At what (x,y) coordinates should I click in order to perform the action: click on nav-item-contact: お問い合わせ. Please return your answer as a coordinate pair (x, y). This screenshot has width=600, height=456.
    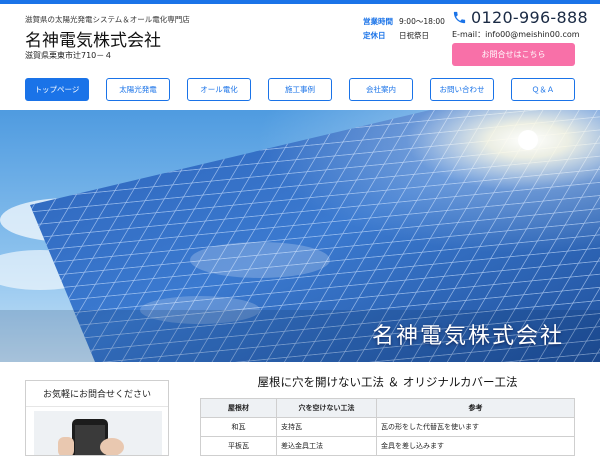
    Looking at the image, I should click on (462, 89).